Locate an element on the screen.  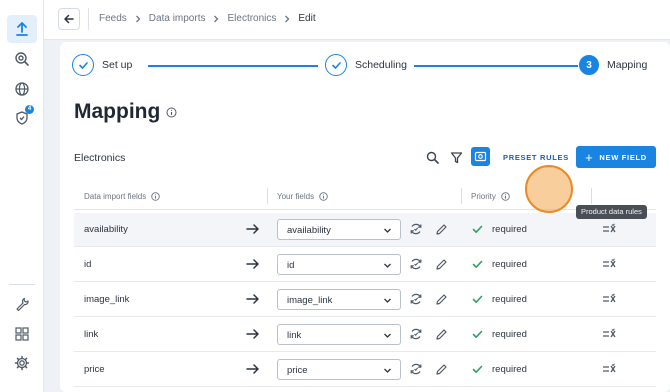
globe-icon is located at coordinates (22, 89).